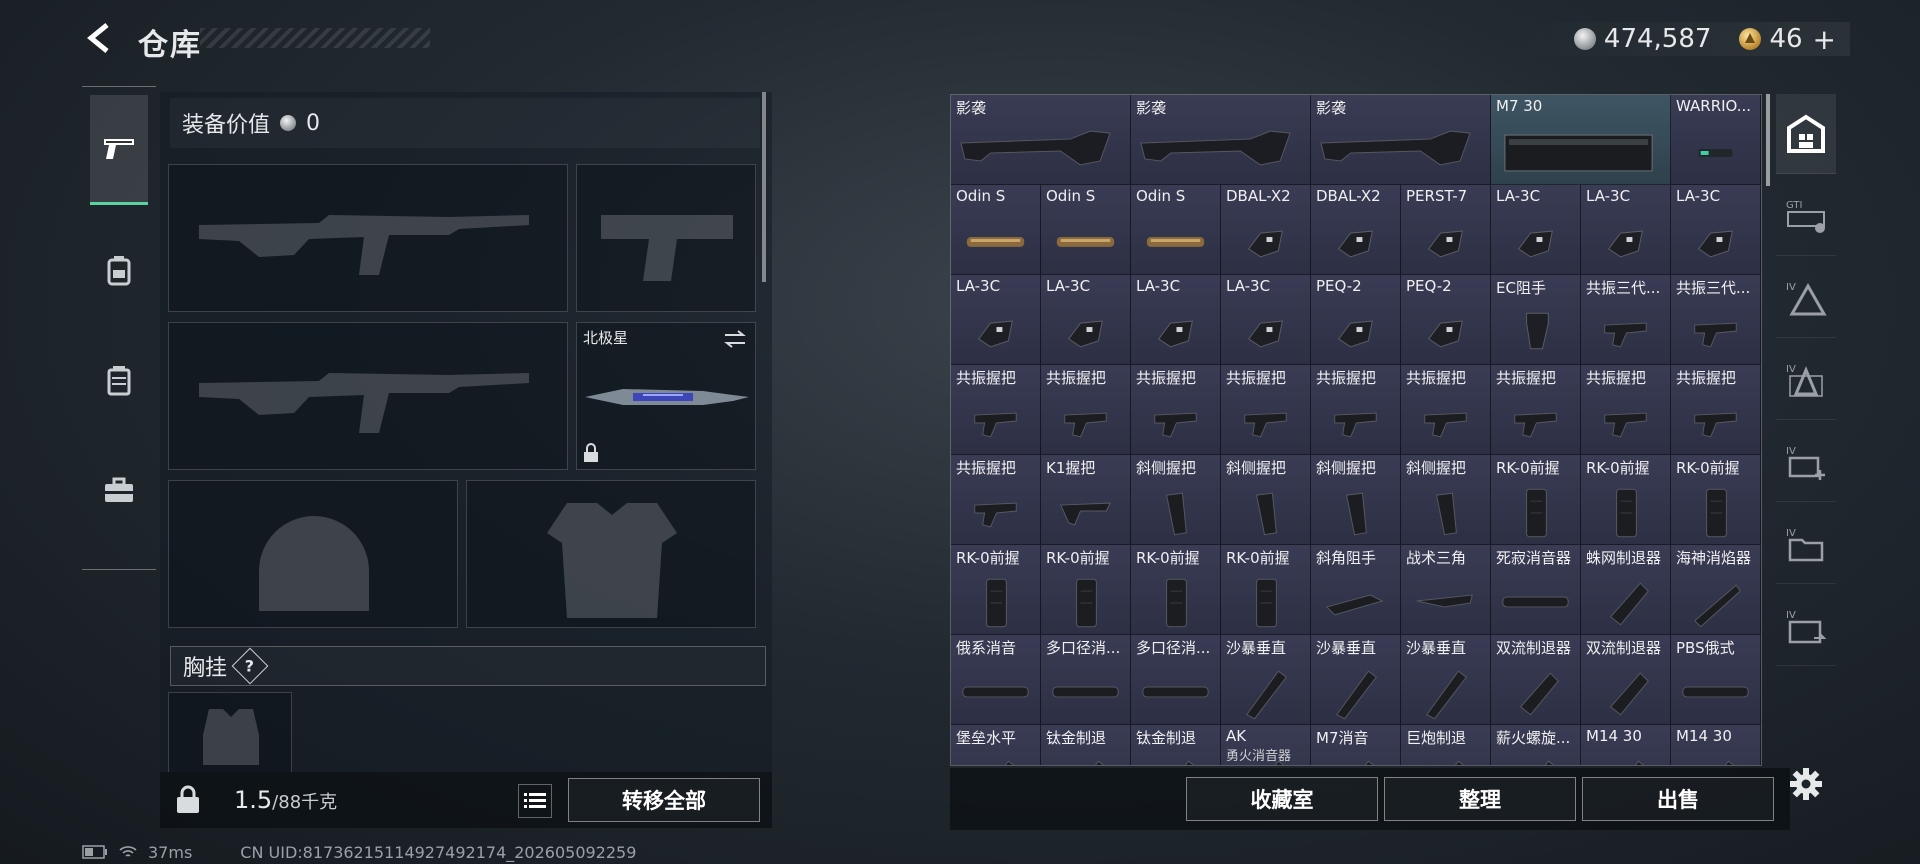 This screenshot has width=1920, height=864. I want to click on stash-item: 海神消焰器, so click(1716, 590).